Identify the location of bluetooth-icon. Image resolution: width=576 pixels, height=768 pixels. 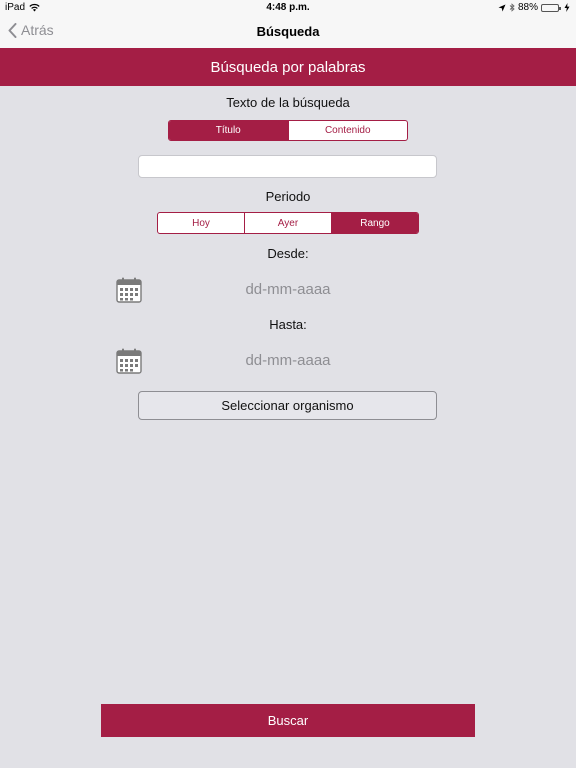
(512, 7).